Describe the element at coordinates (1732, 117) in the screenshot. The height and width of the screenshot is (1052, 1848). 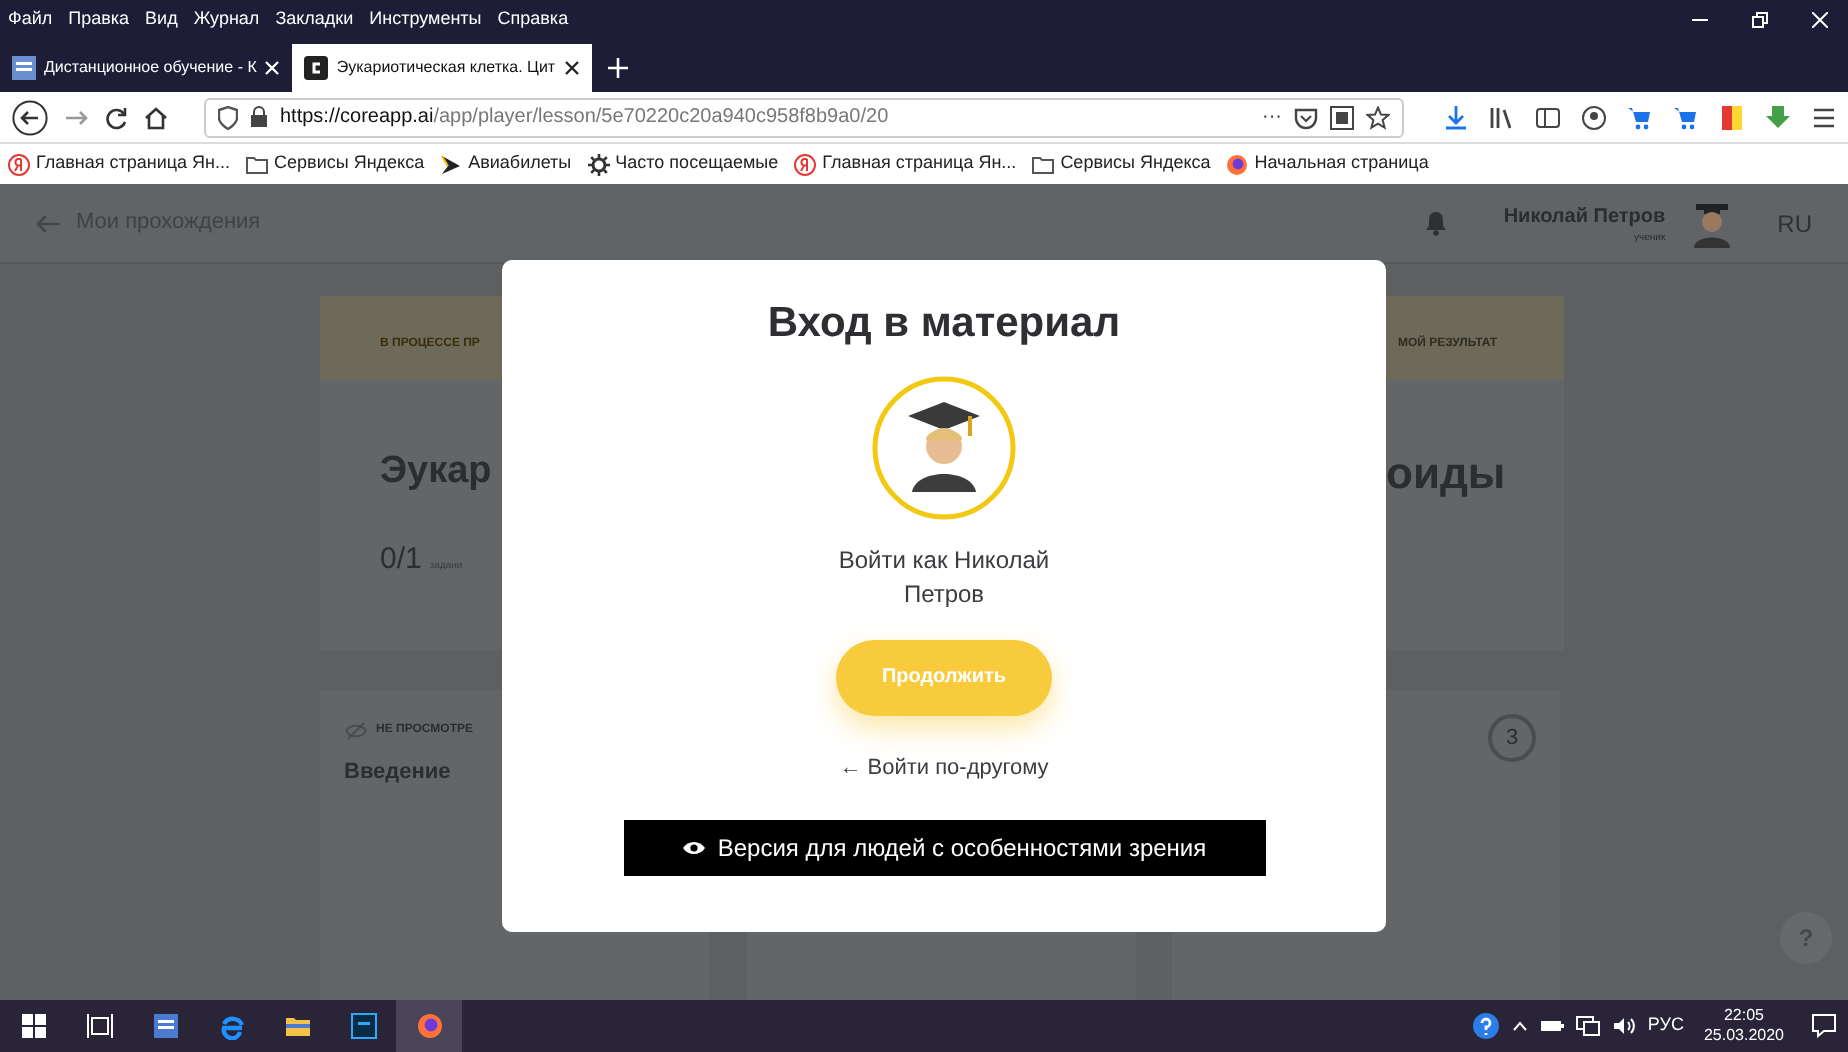
I see `bookmark-flag-icon` at that location.